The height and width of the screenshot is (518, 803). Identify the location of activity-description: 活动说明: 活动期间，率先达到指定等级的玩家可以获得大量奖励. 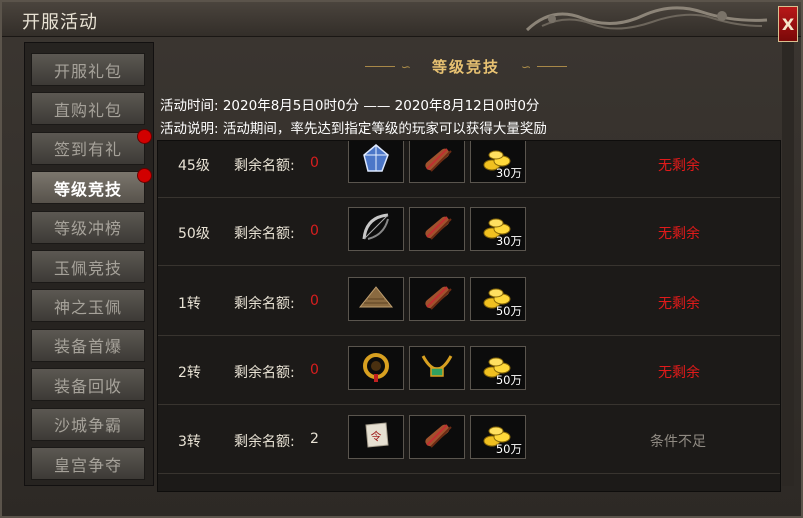
(353, 129).